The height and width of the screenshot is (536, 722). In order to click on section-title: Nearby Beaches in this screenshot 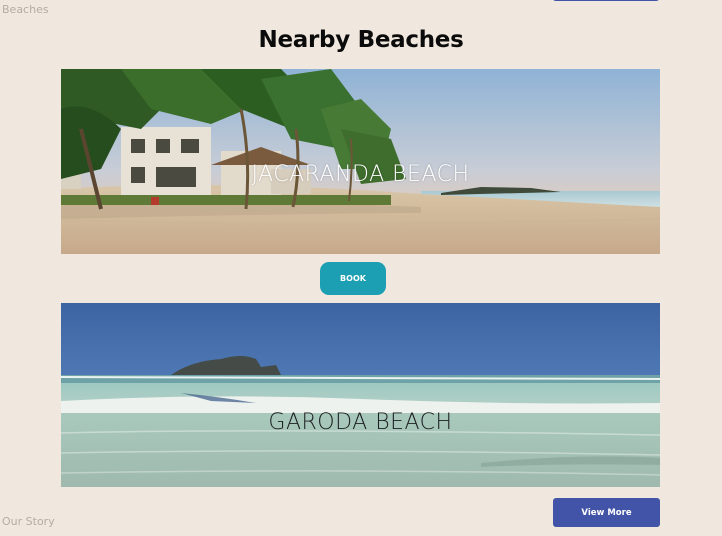, I will do `click(361, 40)`.